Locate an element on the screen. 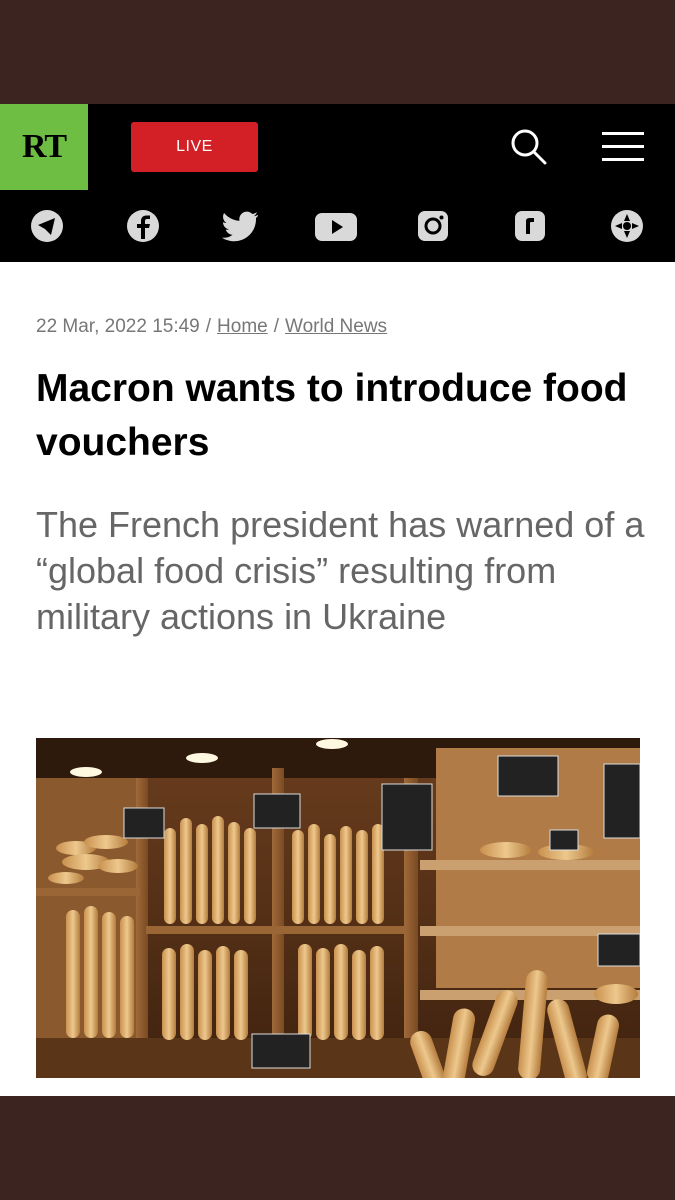  article-title: Macron wants to introduce food vouchers is located at coordinates (332, 415).